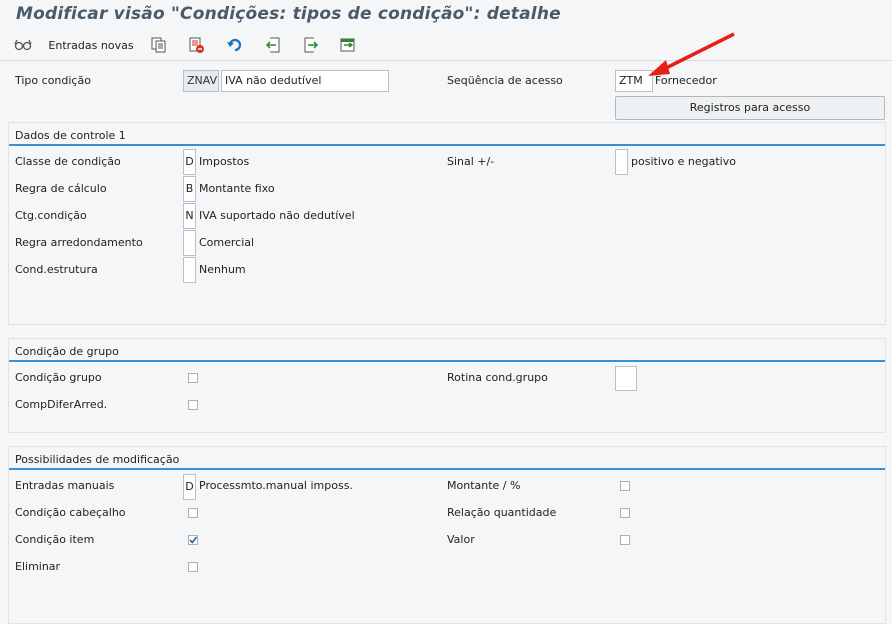 The width and height of the screenshot is (892, 624). I want to click on condicao-cabecalho-checkbox, so click(193, 513).